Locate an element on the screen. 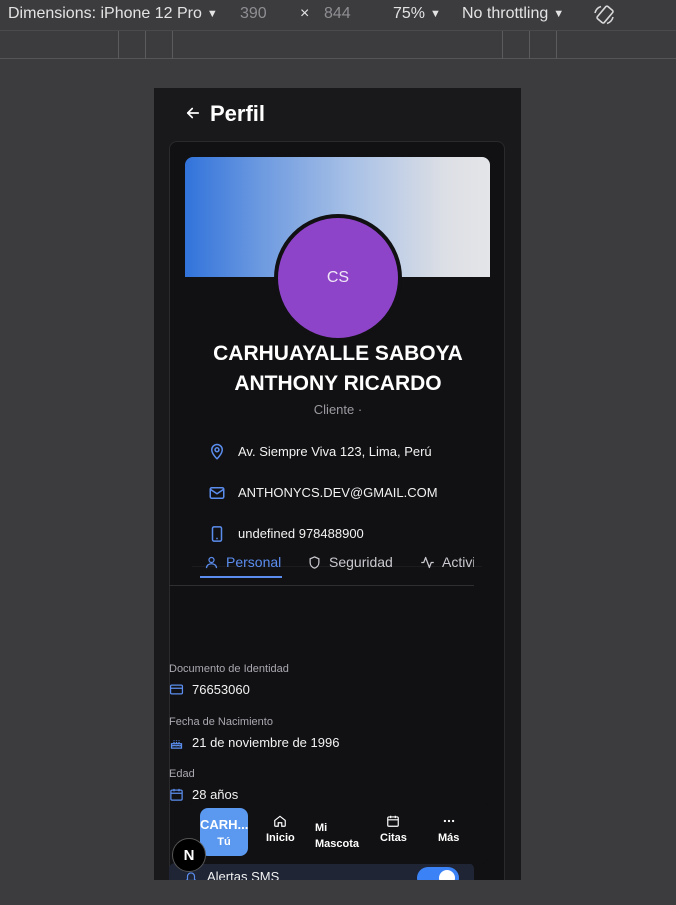  nav-tu-label: Tú is located at coordinates (224, 842).